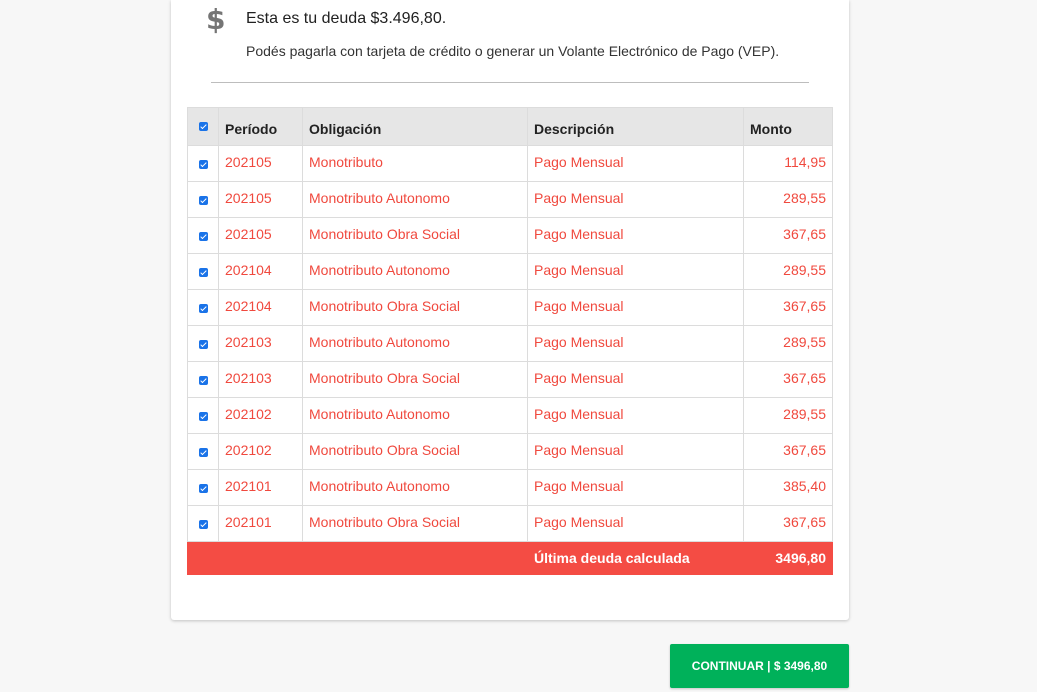 This screenshot has height=692, width=1037. I want to click on divider, so click(510, 82).